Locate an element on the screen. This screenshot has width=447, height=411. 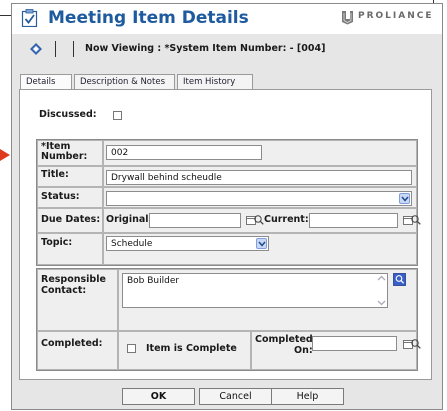
status-label: Status: is located at coordinates (60, 196).